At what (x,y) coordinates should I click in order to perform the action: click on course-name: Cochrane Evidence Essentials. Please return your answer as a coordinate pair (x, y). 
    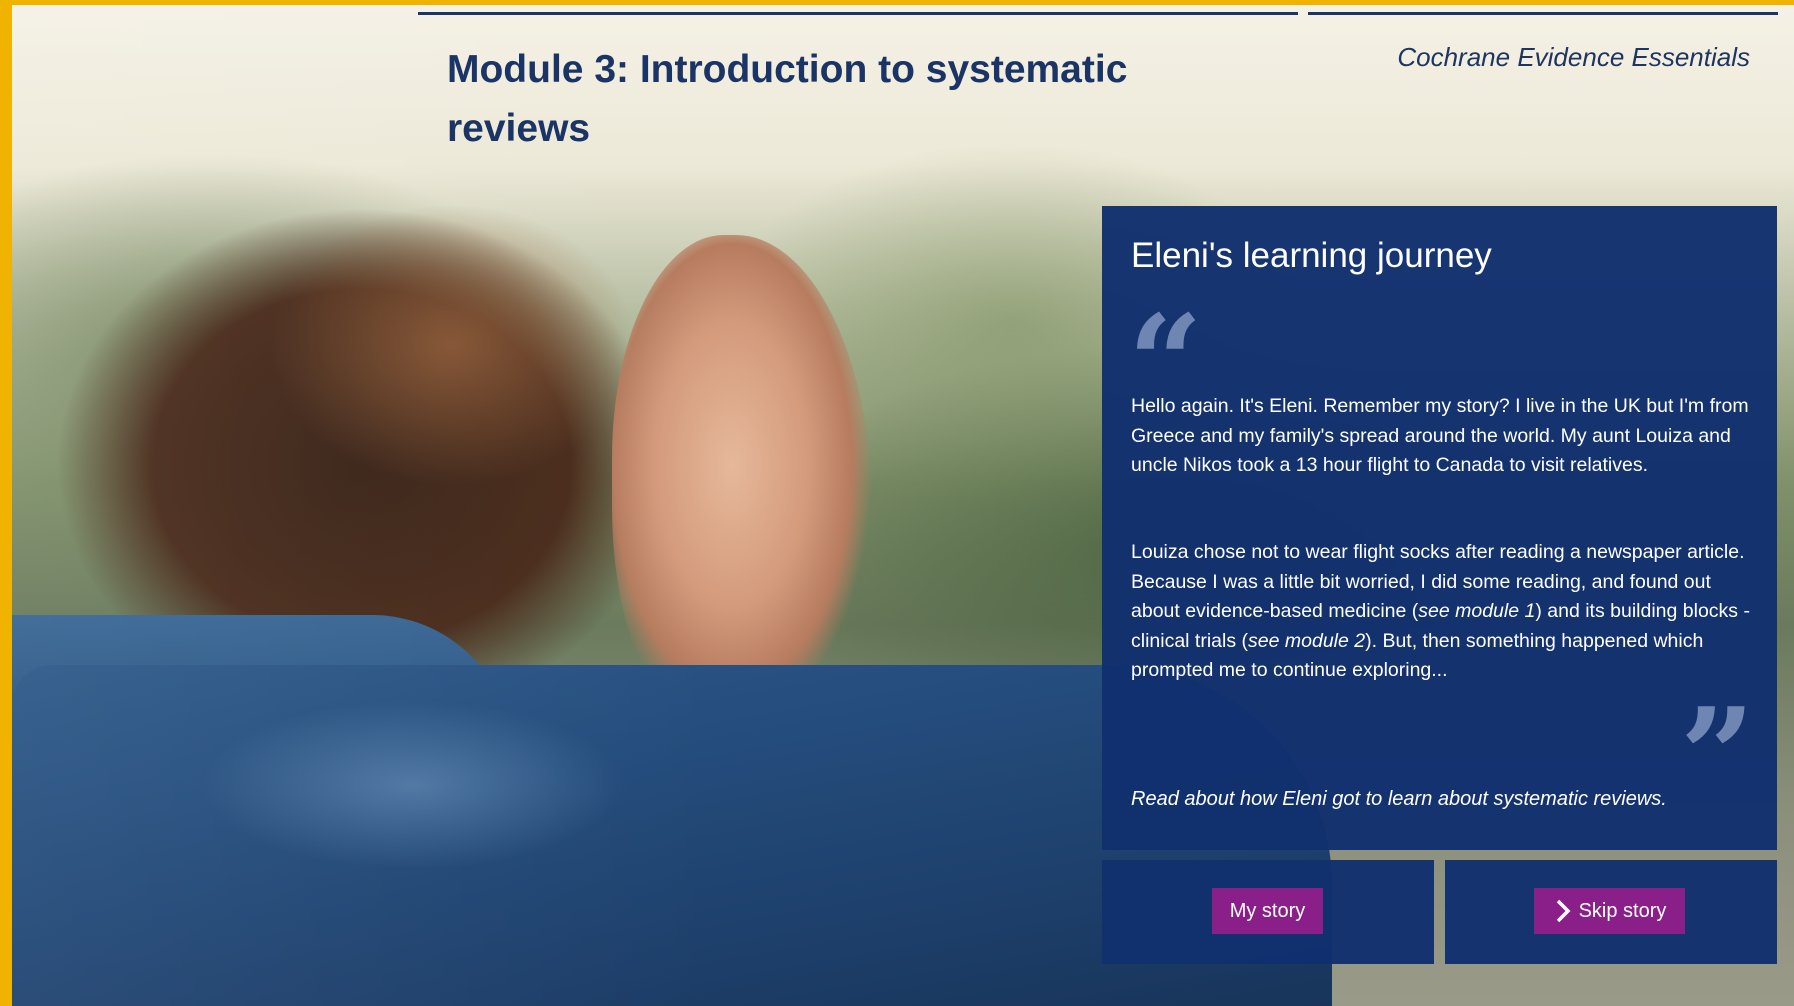
    Looking at the image, I should click on (1573, 57).